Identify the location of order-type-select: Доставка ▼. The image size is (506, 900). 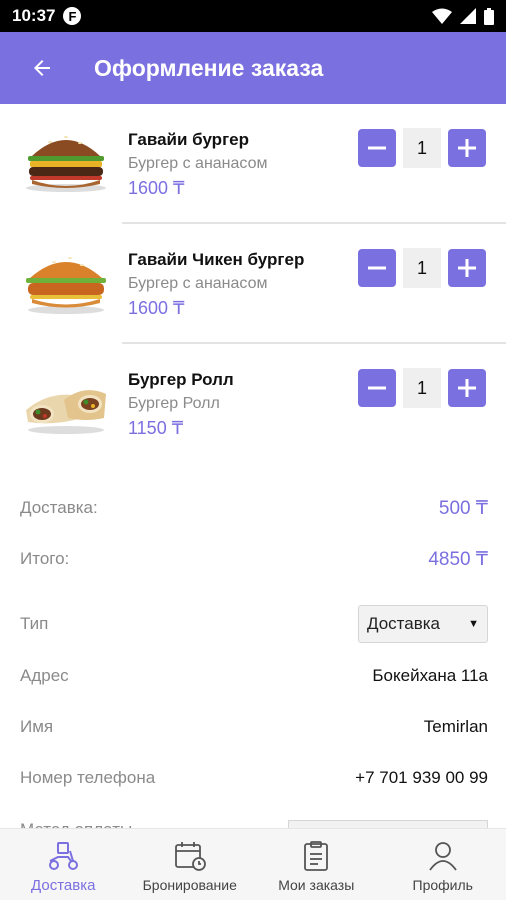
(423, 624).